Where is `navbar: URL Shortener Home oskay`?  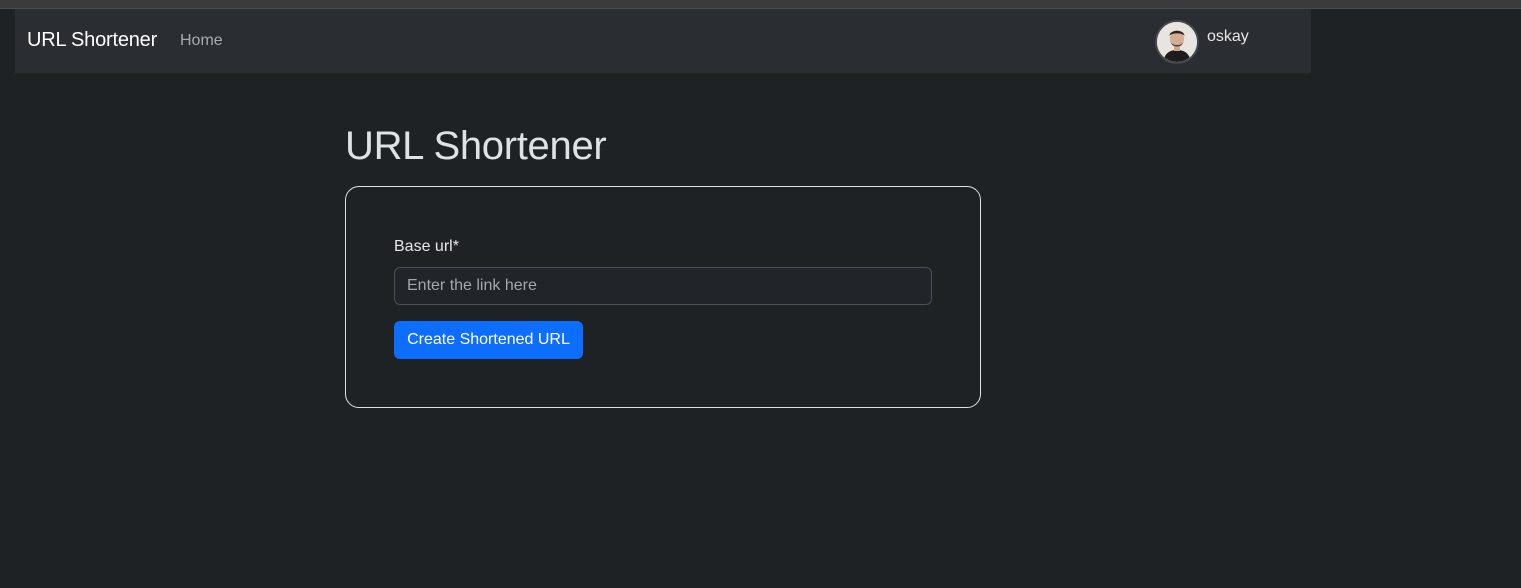 navbar: URL Shortener Home oskay is located at coordinates (663, 41).